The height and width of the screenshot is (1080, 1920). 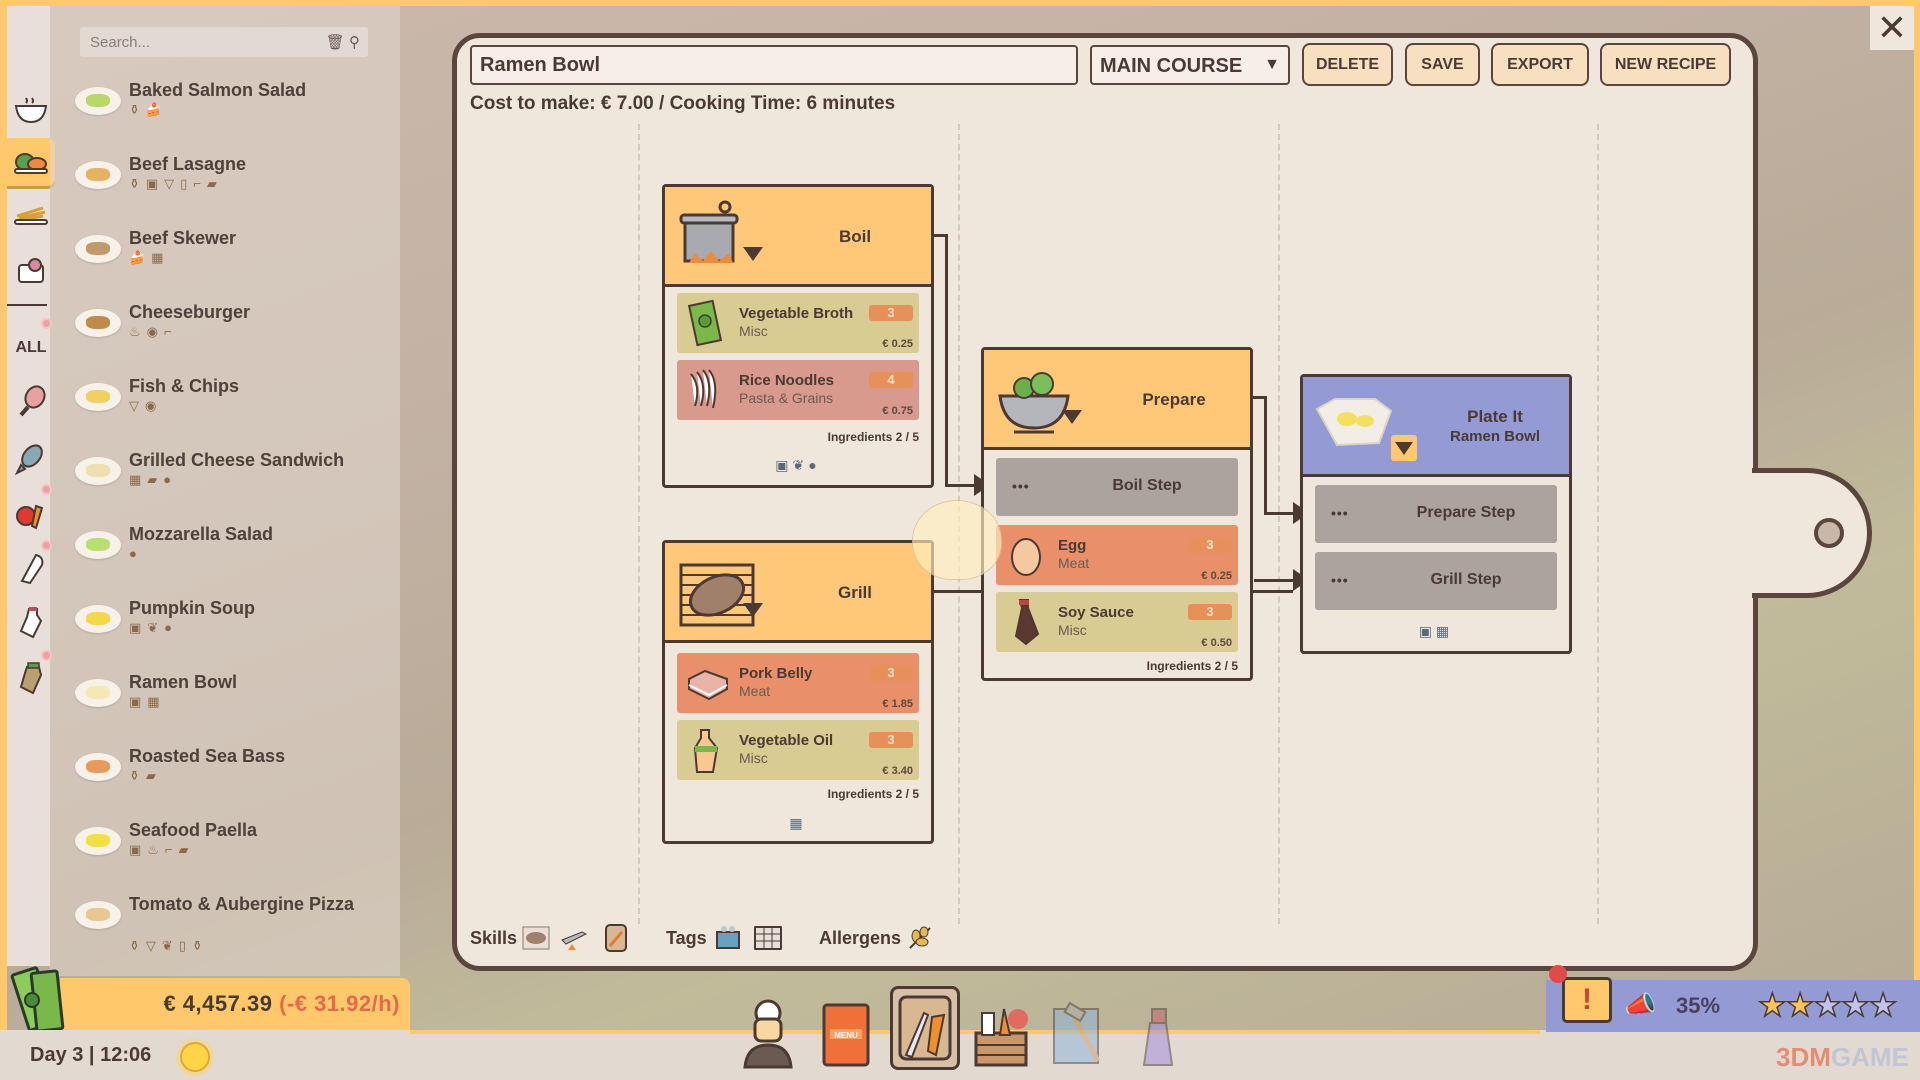 I want to click on recipe-list-item: Beef Skewer 🍰▦, so click(x=225, y=257).